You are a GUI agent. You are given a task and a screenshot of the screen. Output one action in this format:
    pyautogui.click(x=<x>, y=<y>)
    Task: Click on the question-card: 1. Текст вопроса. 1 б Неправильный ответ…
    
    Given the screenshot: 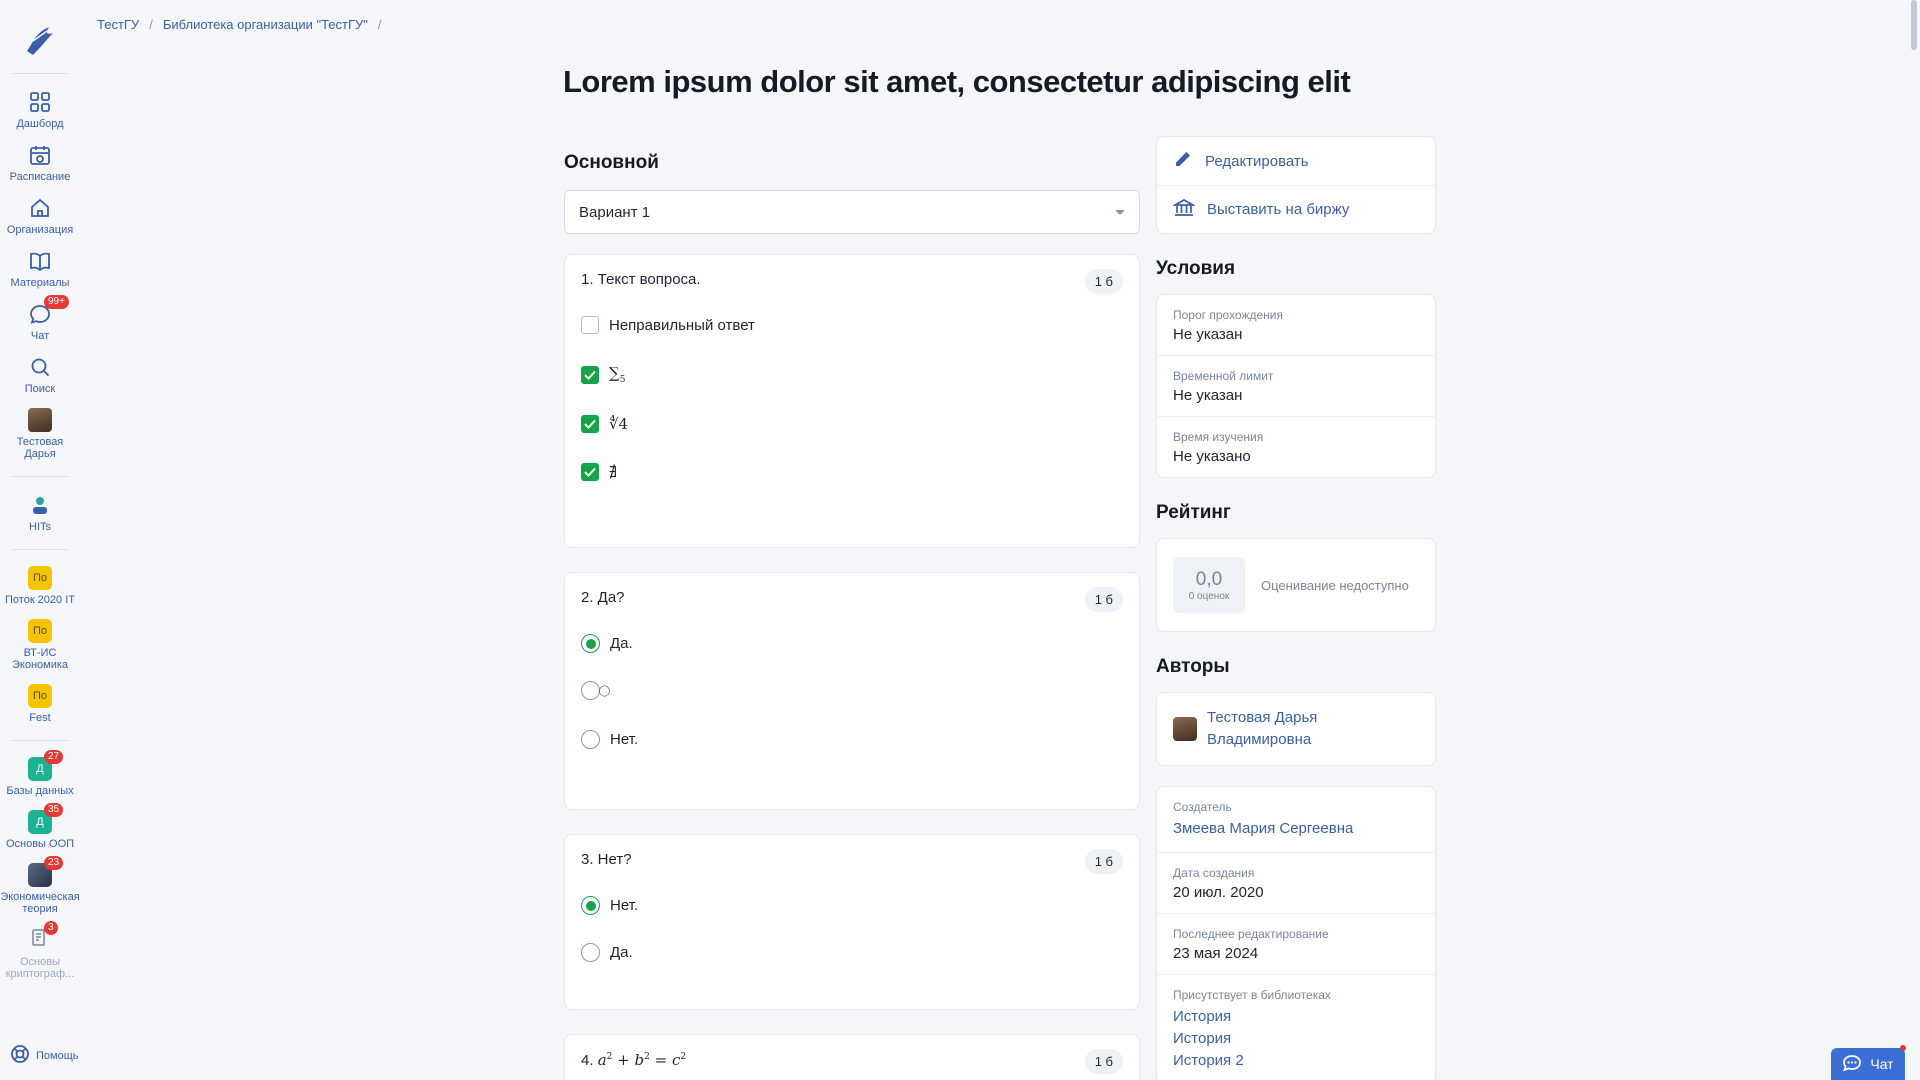 What is the action you would take?
    pyautogui.click(x=852, y=401)
    